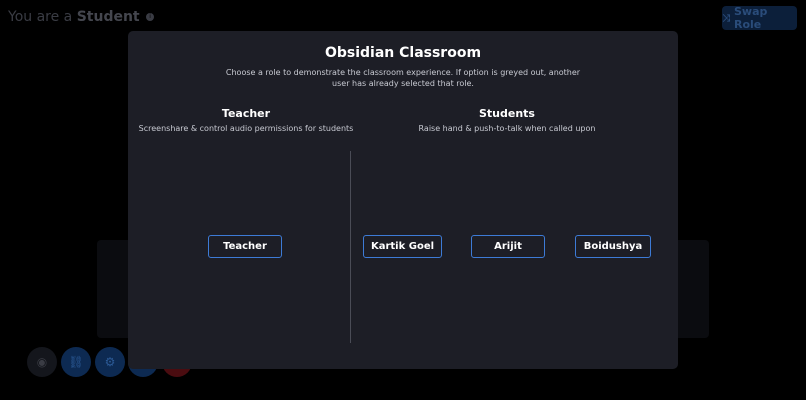 The width and height of the screenshot is (806, 400). What do you see at coordinates (108, 17) in the screenshot?
I see `role-name: Student` at bounding box center [108, 17].